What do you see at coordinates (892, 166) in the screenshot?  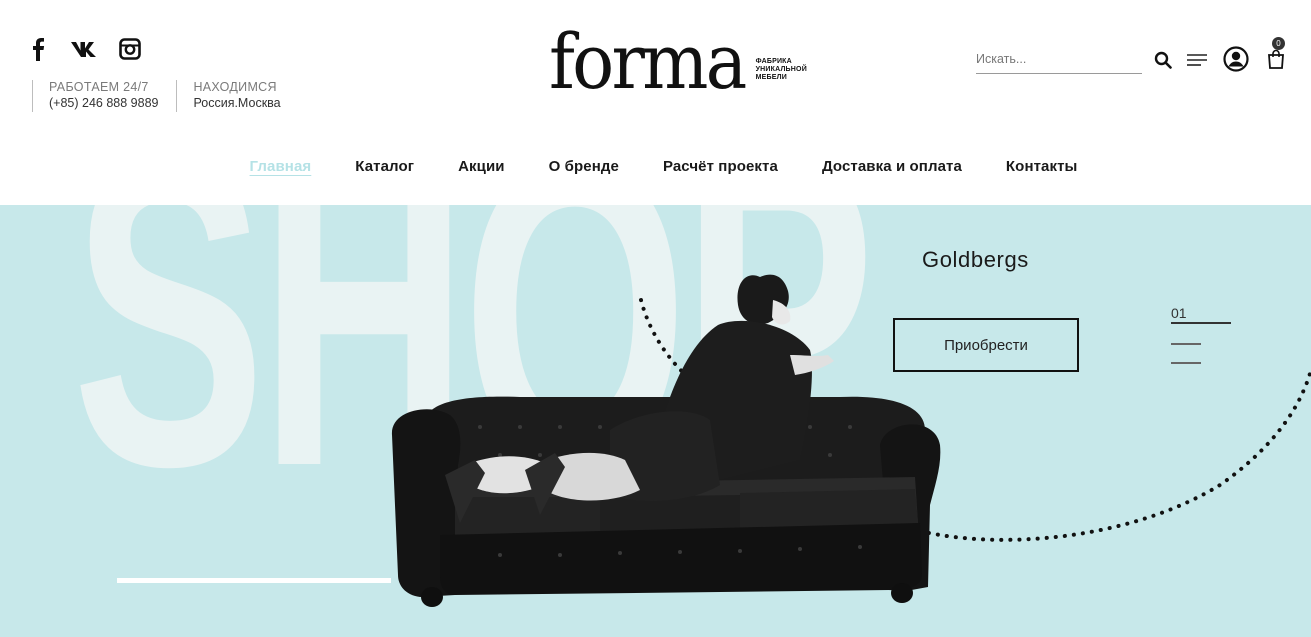 I see `nav-item-delivery-payment: Доставка и оплата` at bounding box center [892, 166].